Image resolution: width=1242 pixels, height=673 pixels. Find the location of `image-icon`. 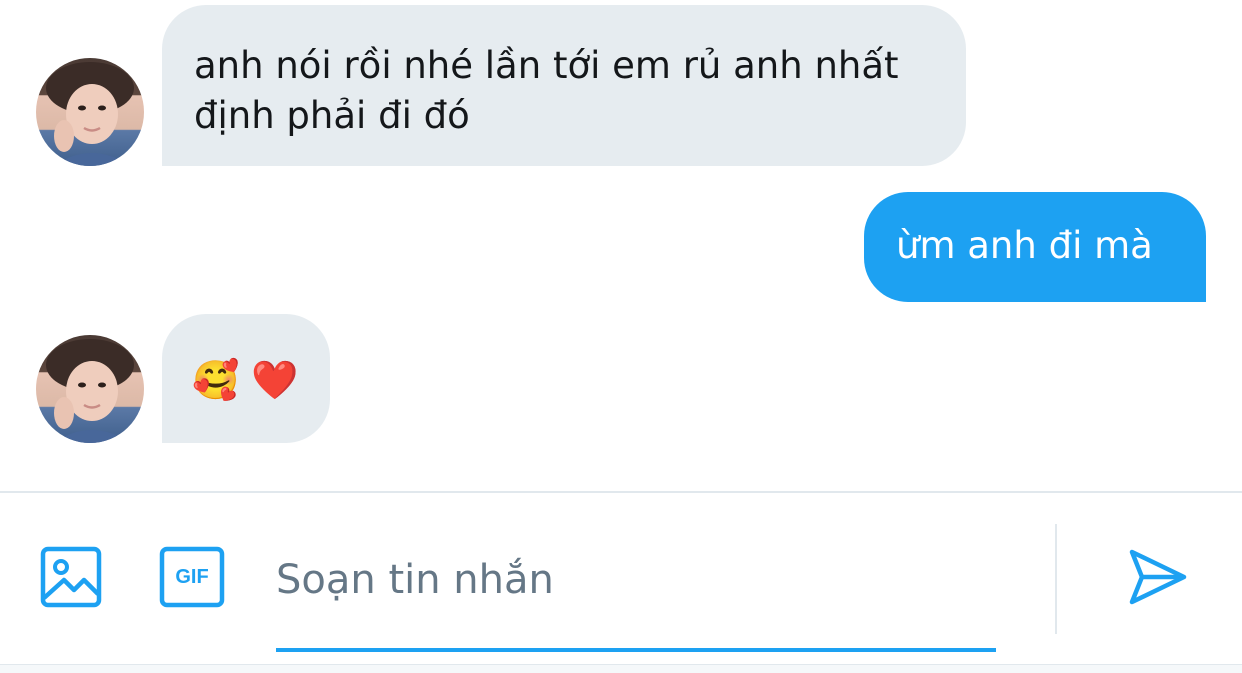

image-icon is located at coordinates (71, 577).